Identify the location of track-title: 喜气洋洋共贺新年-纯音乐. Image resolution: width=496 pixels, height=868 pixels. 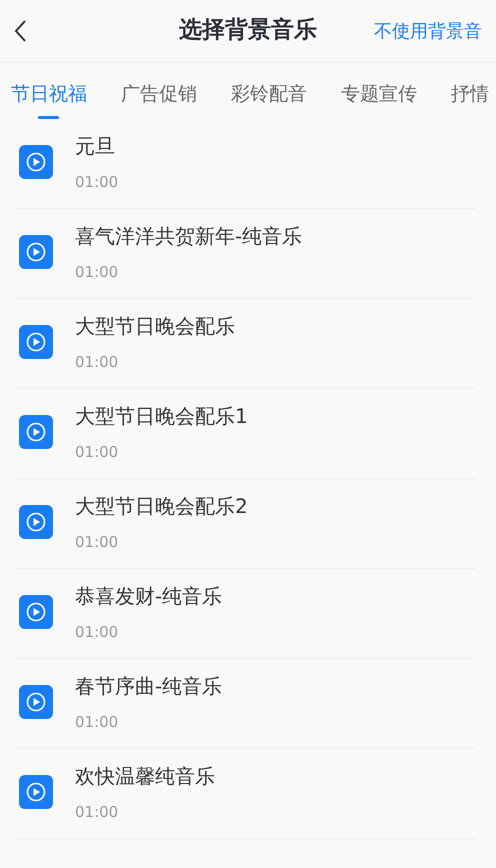
(188, 236).